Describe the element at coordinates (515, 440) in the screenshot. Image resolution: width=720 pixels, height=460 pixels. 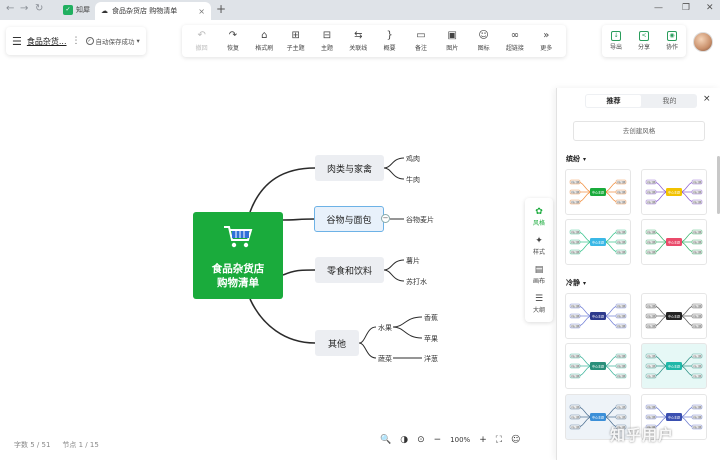
I see `feedback-icon: ☺` at that location.